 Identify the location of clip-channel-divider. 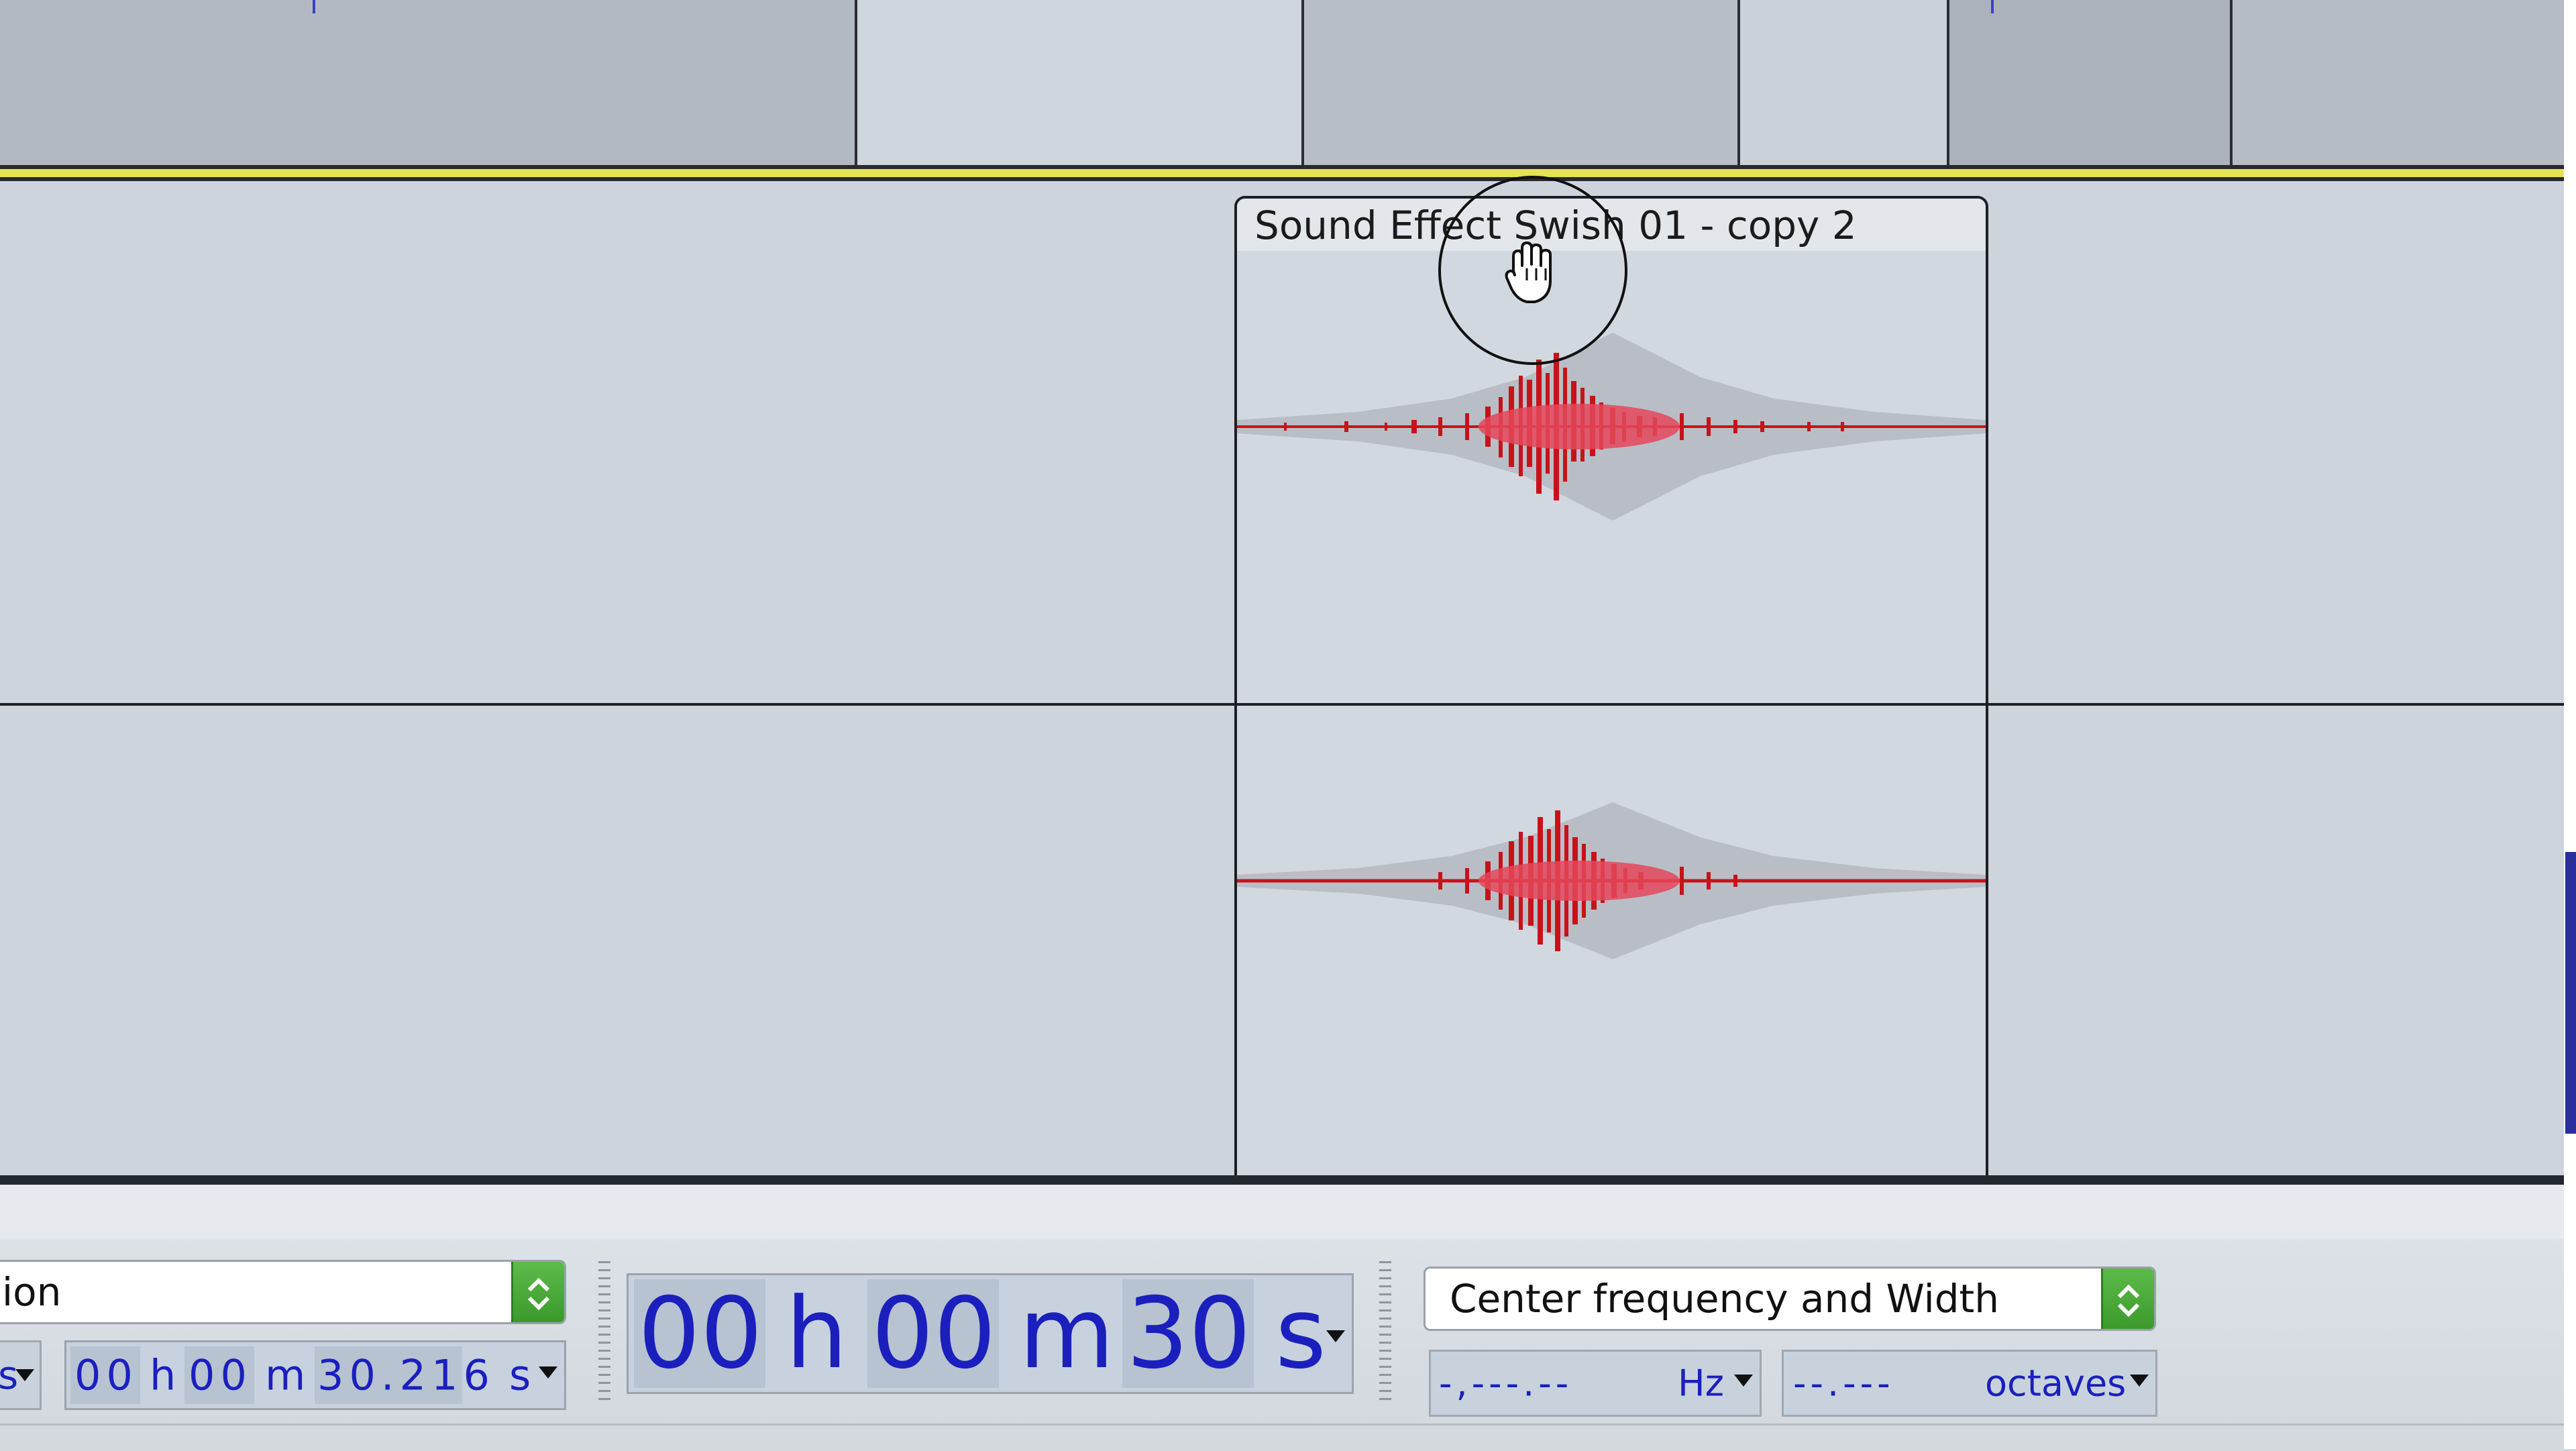
(1611, 704).